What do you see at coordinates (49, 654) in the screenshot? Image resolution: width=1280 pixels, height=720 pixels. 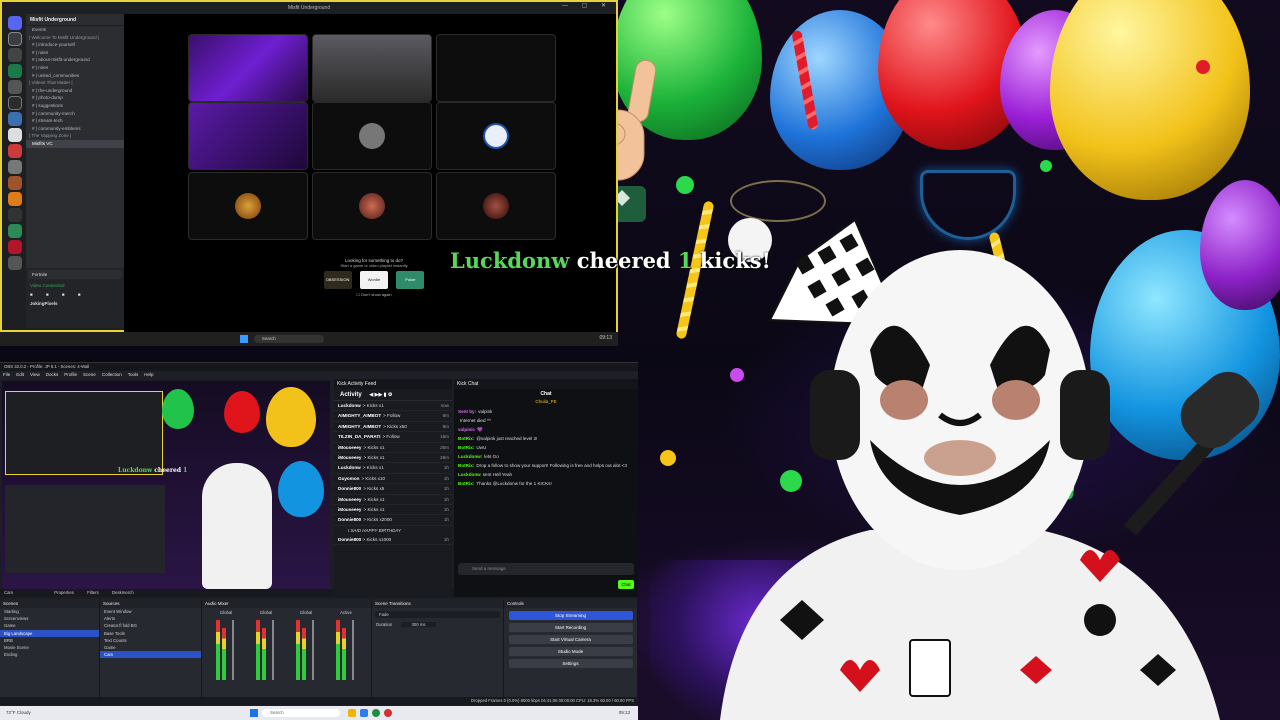 I see `scene-item: Ending` at bounding box center [49, 654].